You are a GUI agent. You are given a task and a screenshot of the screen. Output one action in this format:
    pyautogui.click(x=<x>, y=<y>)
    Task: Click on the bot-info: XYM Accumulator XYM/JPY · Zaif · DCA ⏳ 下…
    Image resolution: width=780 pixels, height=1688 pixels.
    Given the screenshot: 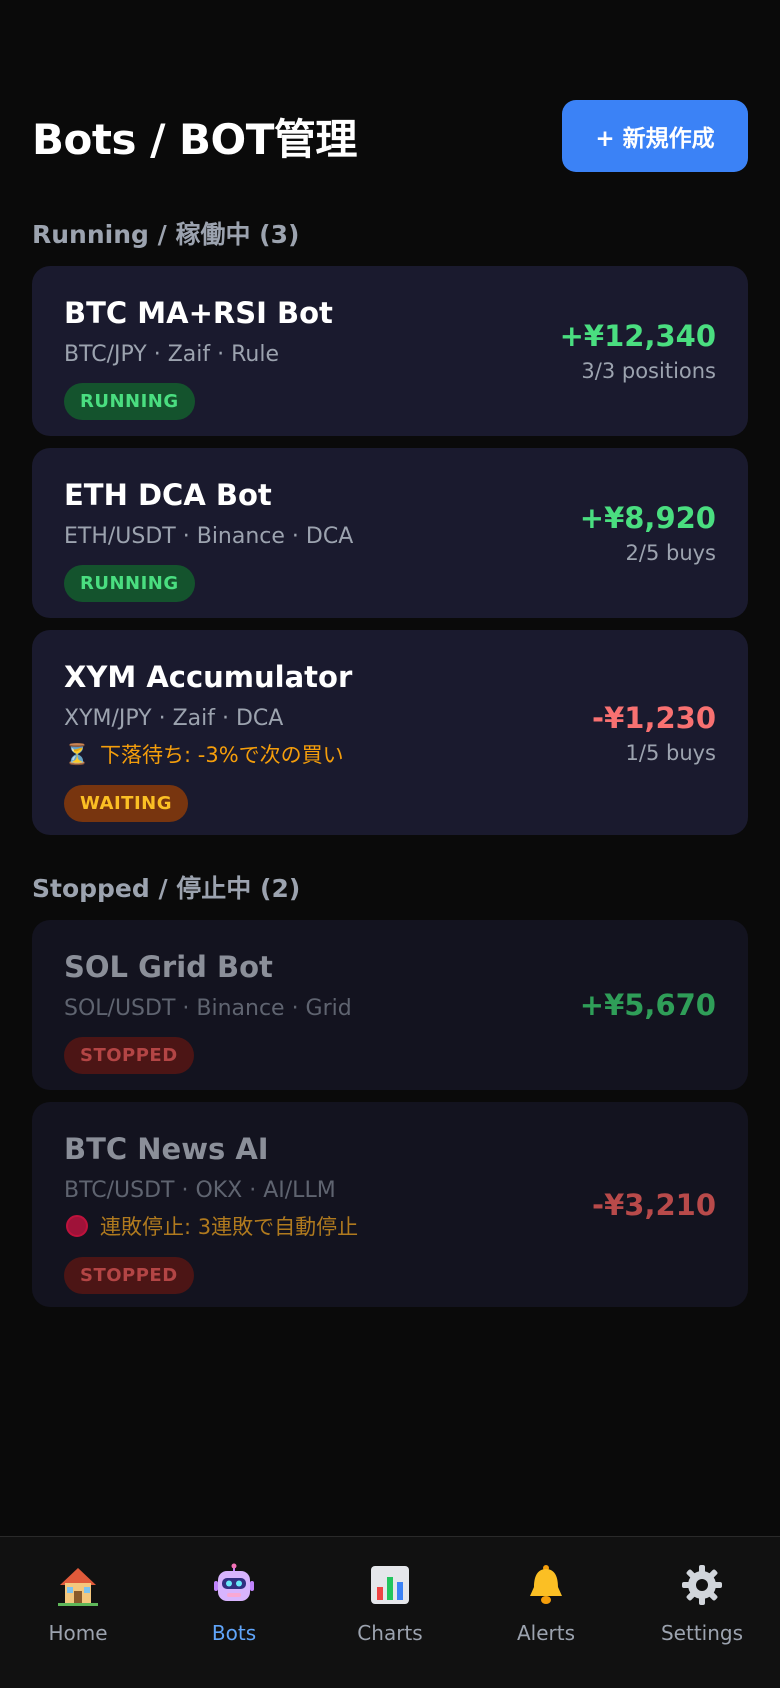 What is the action you would take?
    pyautogui.click(x=208, y=741)
    